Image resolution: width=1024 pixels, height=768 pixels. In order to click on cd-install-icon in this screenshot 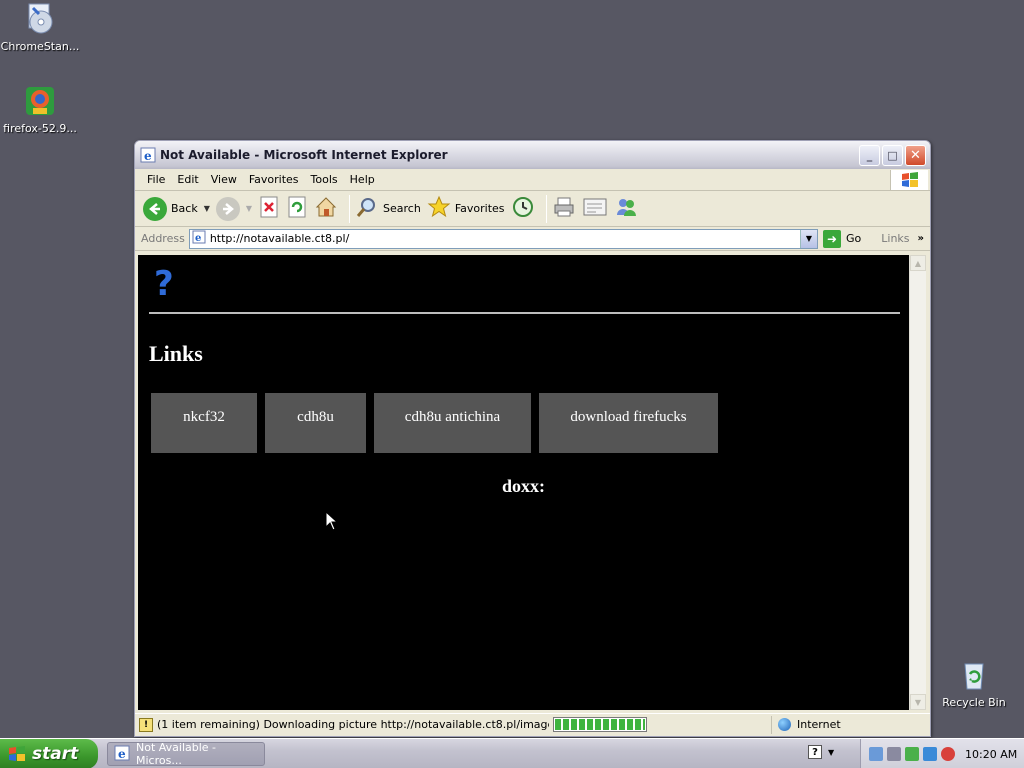, I will do `click(40, 19)`.